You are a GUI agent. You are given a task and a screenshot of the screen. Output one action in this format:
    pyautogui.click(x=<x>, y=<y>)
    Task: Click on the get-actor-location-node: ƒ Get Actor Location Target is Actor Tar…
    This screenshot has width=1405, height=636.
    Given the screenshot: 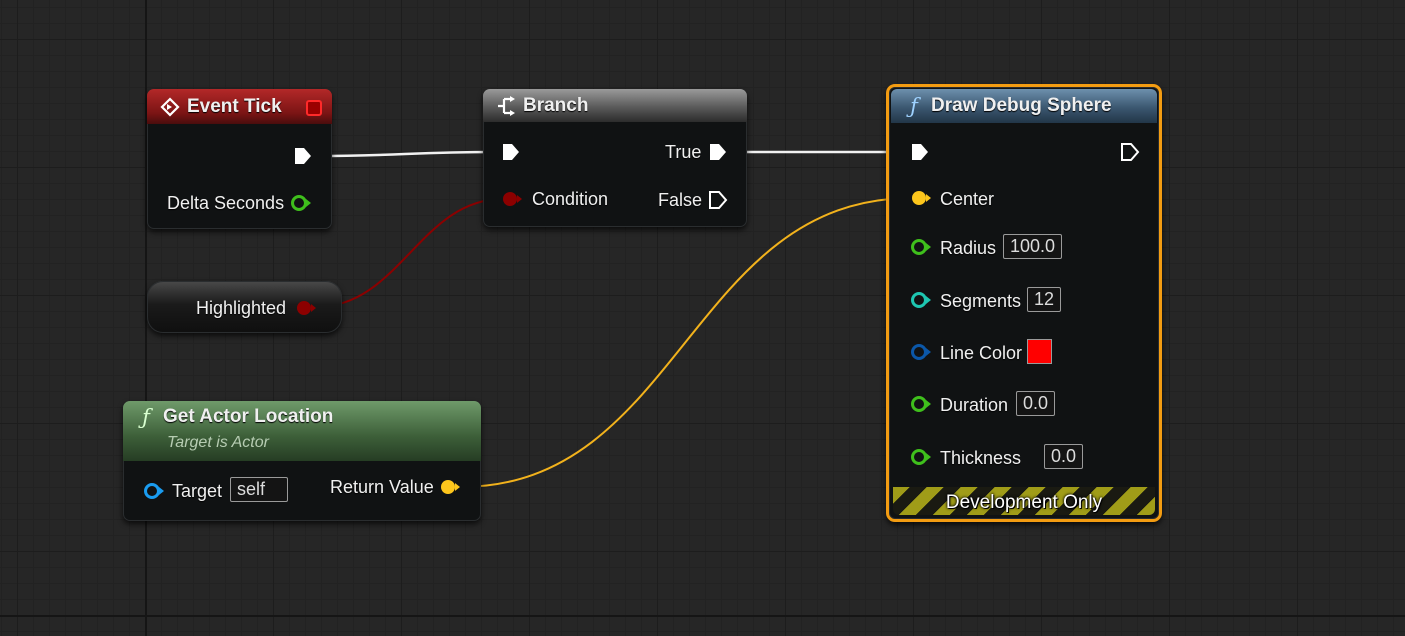 What is the action you would take?
    pyautogui.click(x=302, y=461)
    